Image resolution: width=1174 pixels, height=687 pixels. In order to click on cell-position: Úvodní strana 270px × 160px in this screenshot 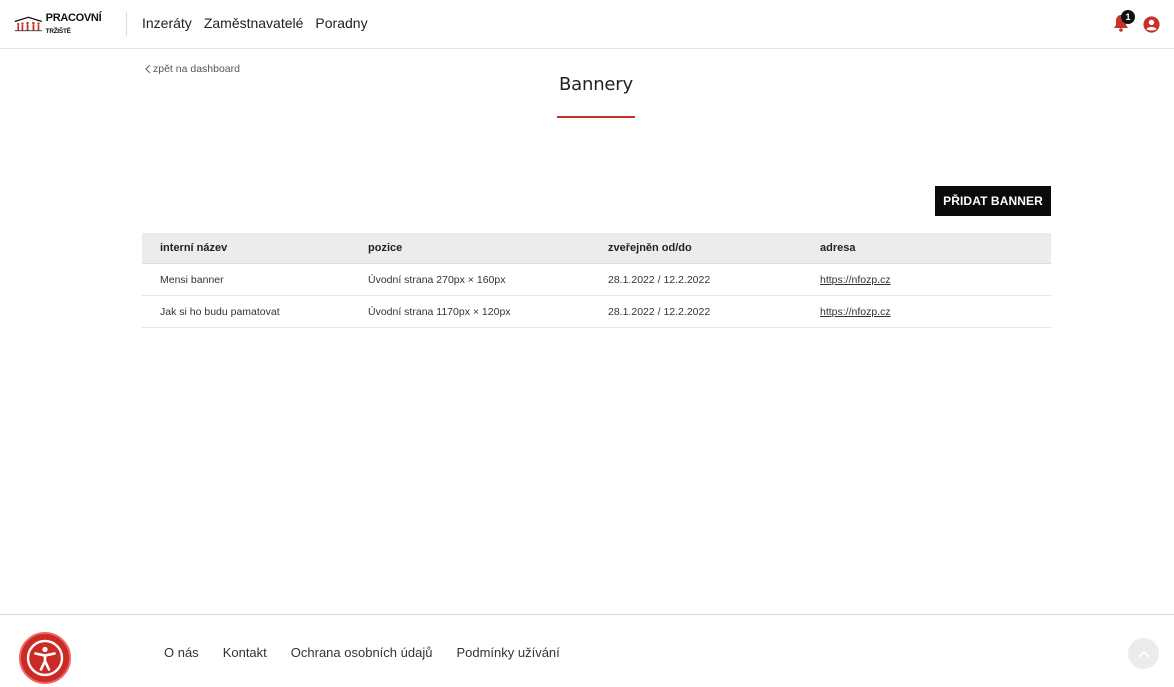, I will do `click(437, 279)`.